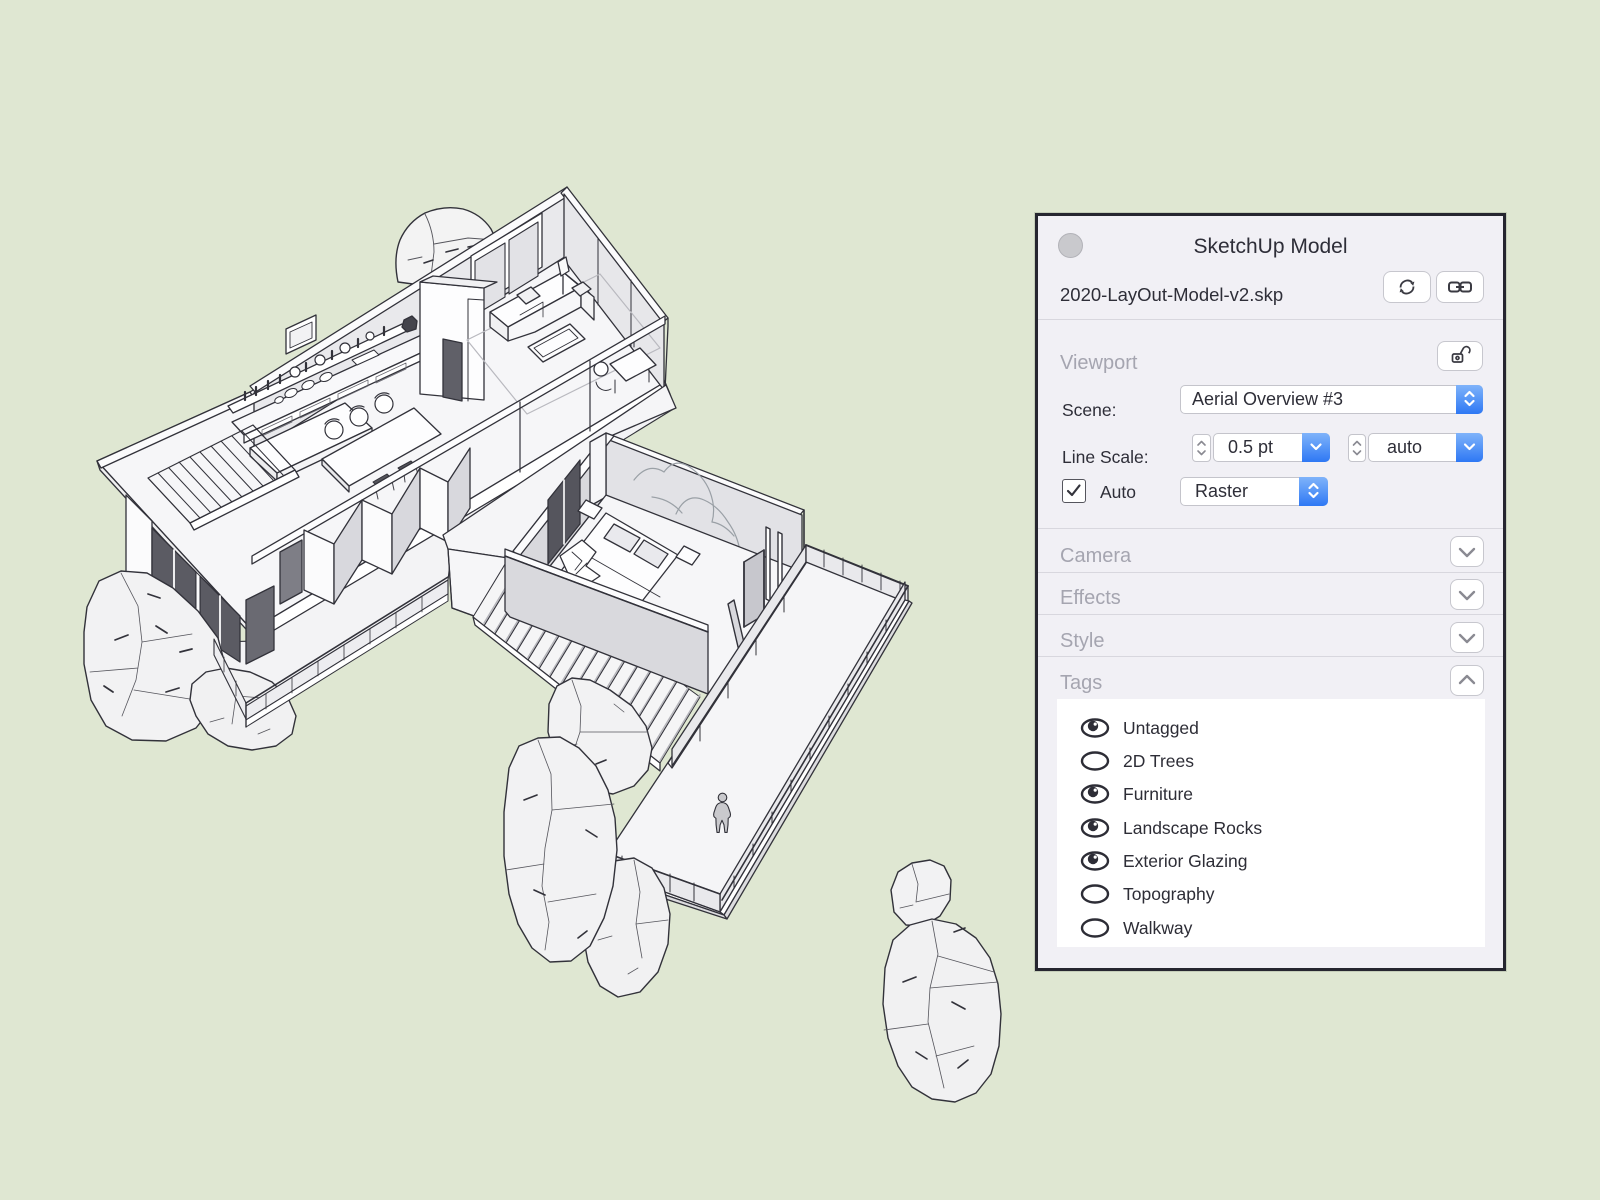  I want to click on svg-text: Walkway, so click(1158, 928).